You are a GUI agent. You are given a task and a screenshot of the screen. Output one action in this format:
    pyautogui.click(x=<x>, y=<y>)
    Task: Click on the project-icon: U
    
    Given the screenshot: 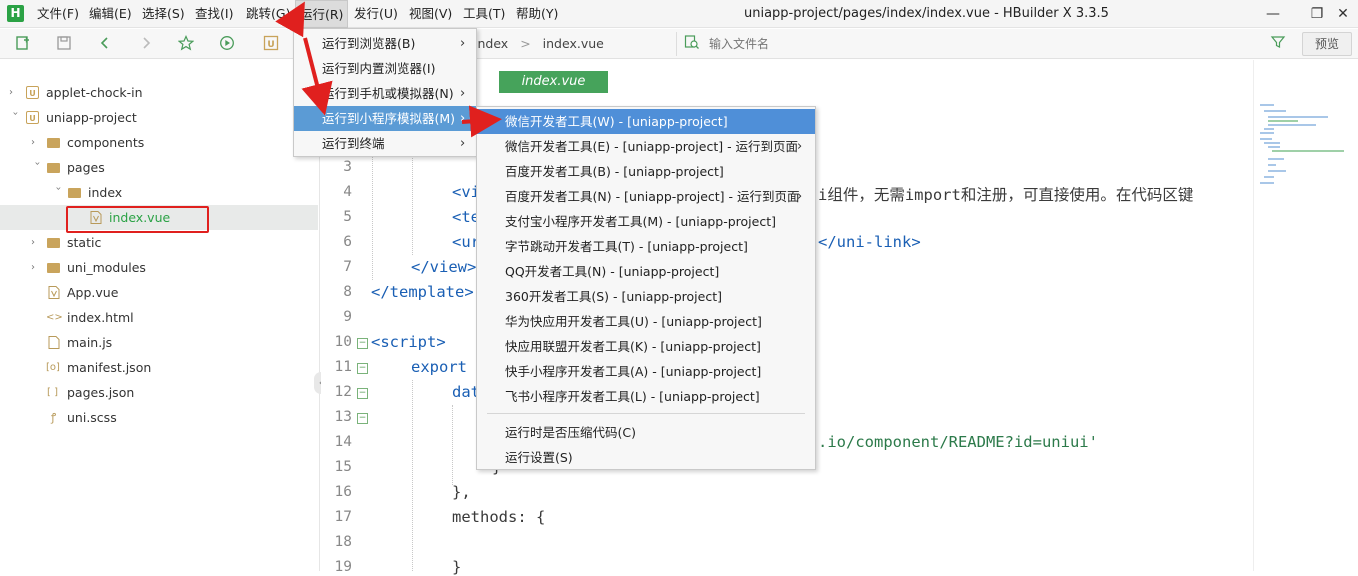 What is the action you would take?
    pyautogui.click(x=32, y=117)
    